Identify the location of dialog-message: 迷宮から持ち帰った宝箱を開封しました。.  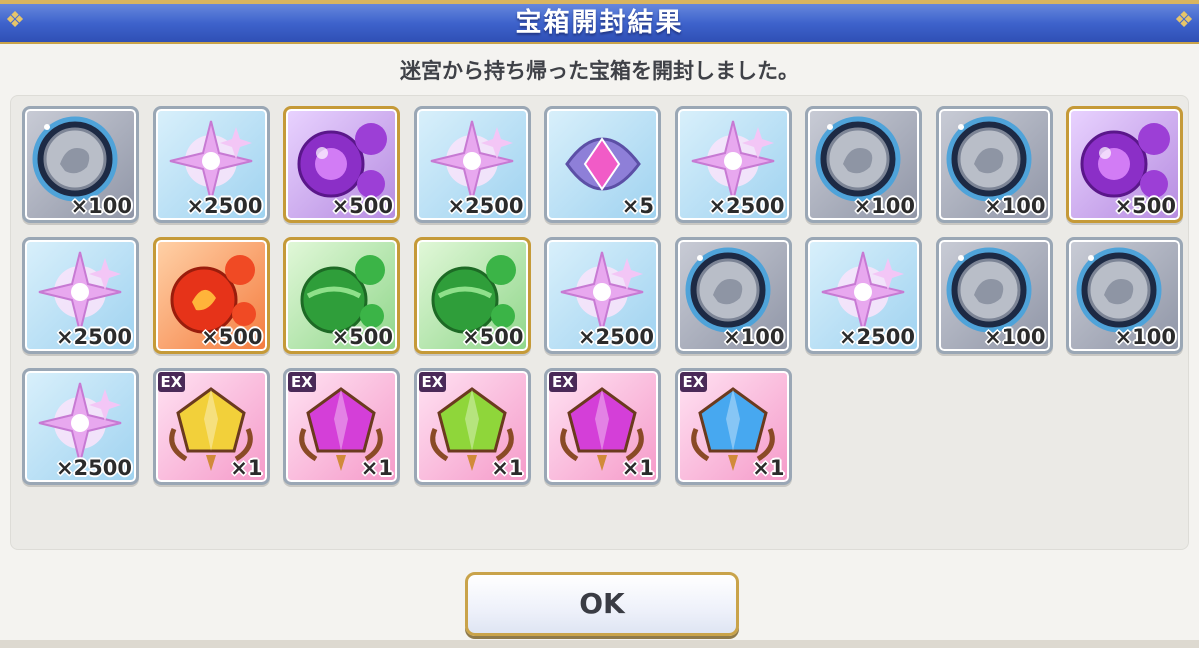
(599, 71).